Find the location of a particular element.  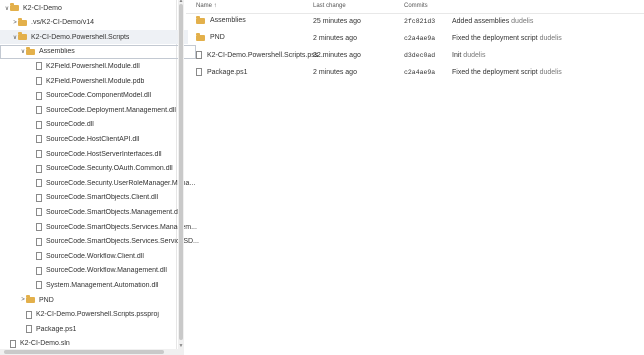

tree-item: SourceCode.Security.OAuth.Common.dll is located at coordinates (103, 169).